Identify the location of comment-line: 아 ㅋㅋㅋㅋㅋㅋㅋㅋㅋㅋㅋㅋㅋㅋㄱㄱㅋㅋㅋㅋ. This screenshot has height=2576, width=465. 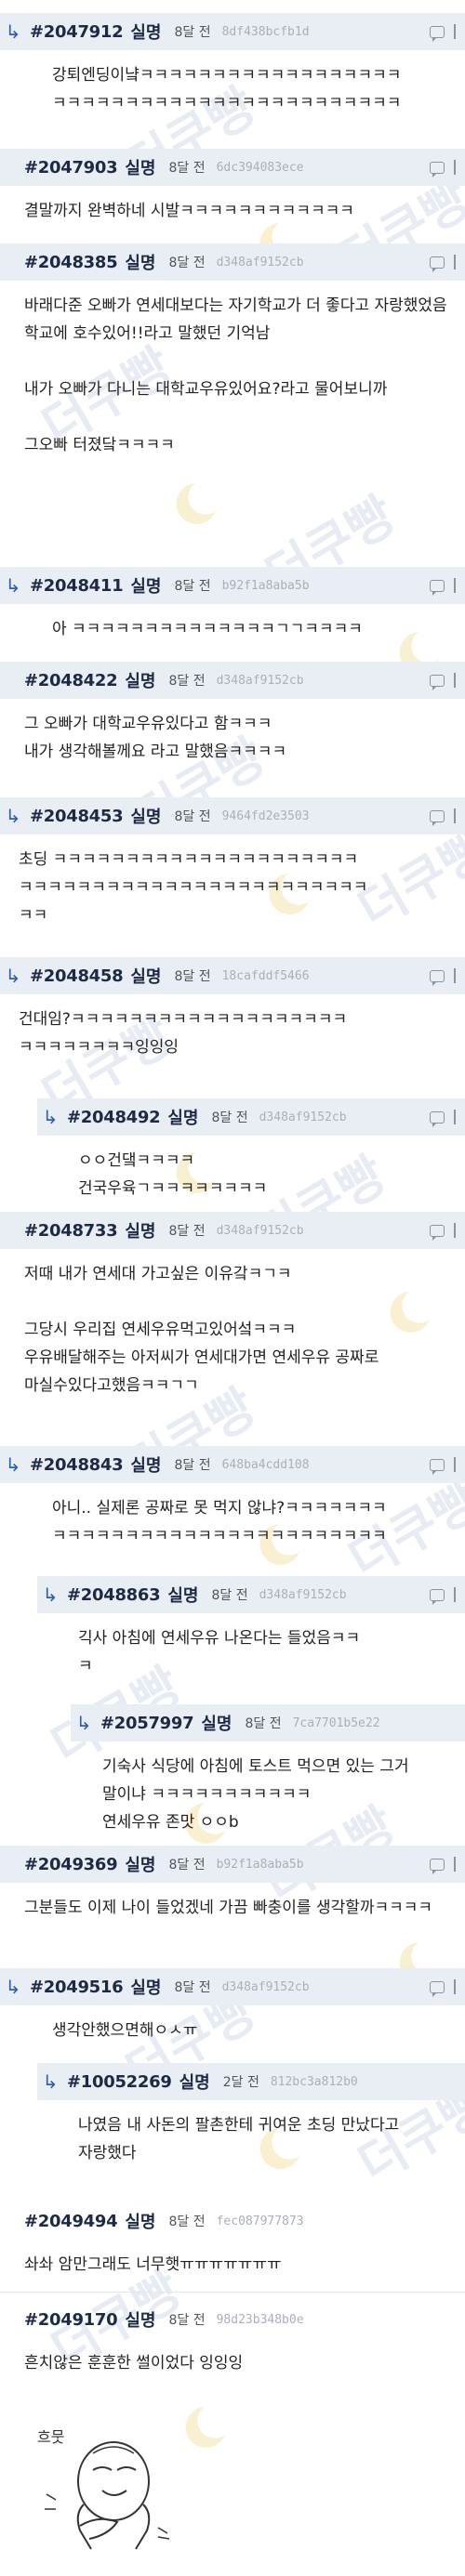
(207, 629).